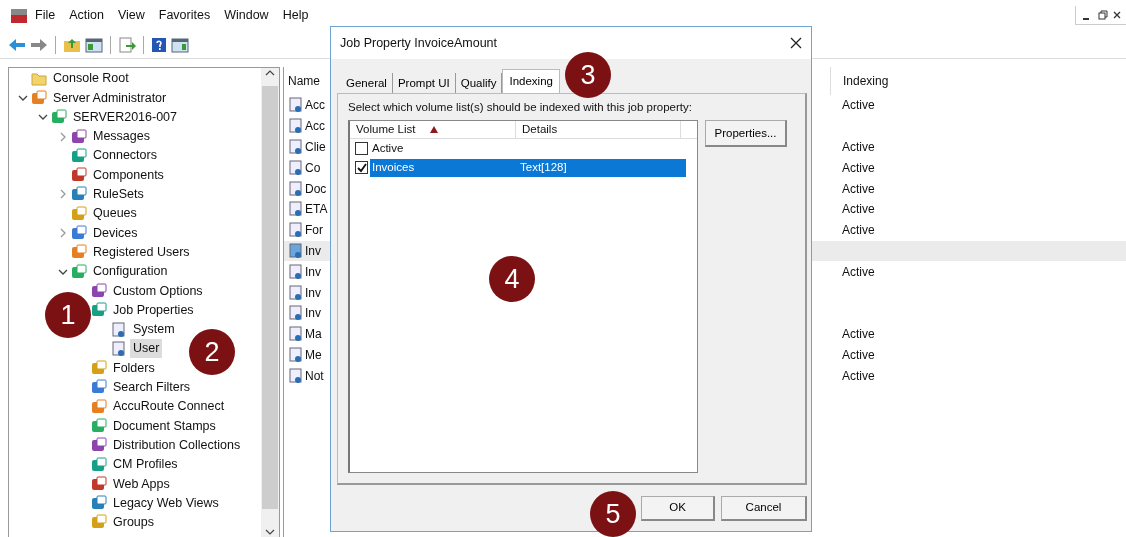 The height and width of the screenshot is (537, 1126). Describe the element at coordinates (543, 168) in the screenshot. I see `list-cell-text: Text[128]` at that location.